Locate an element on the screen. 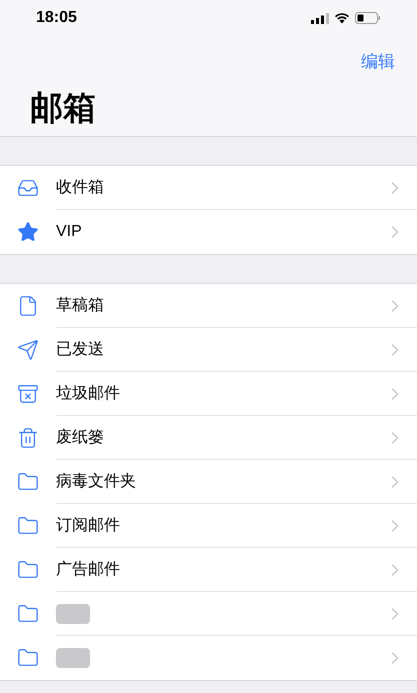 The image size is (417, 693). paper-plane-icon is located at coordinates (28, 350).